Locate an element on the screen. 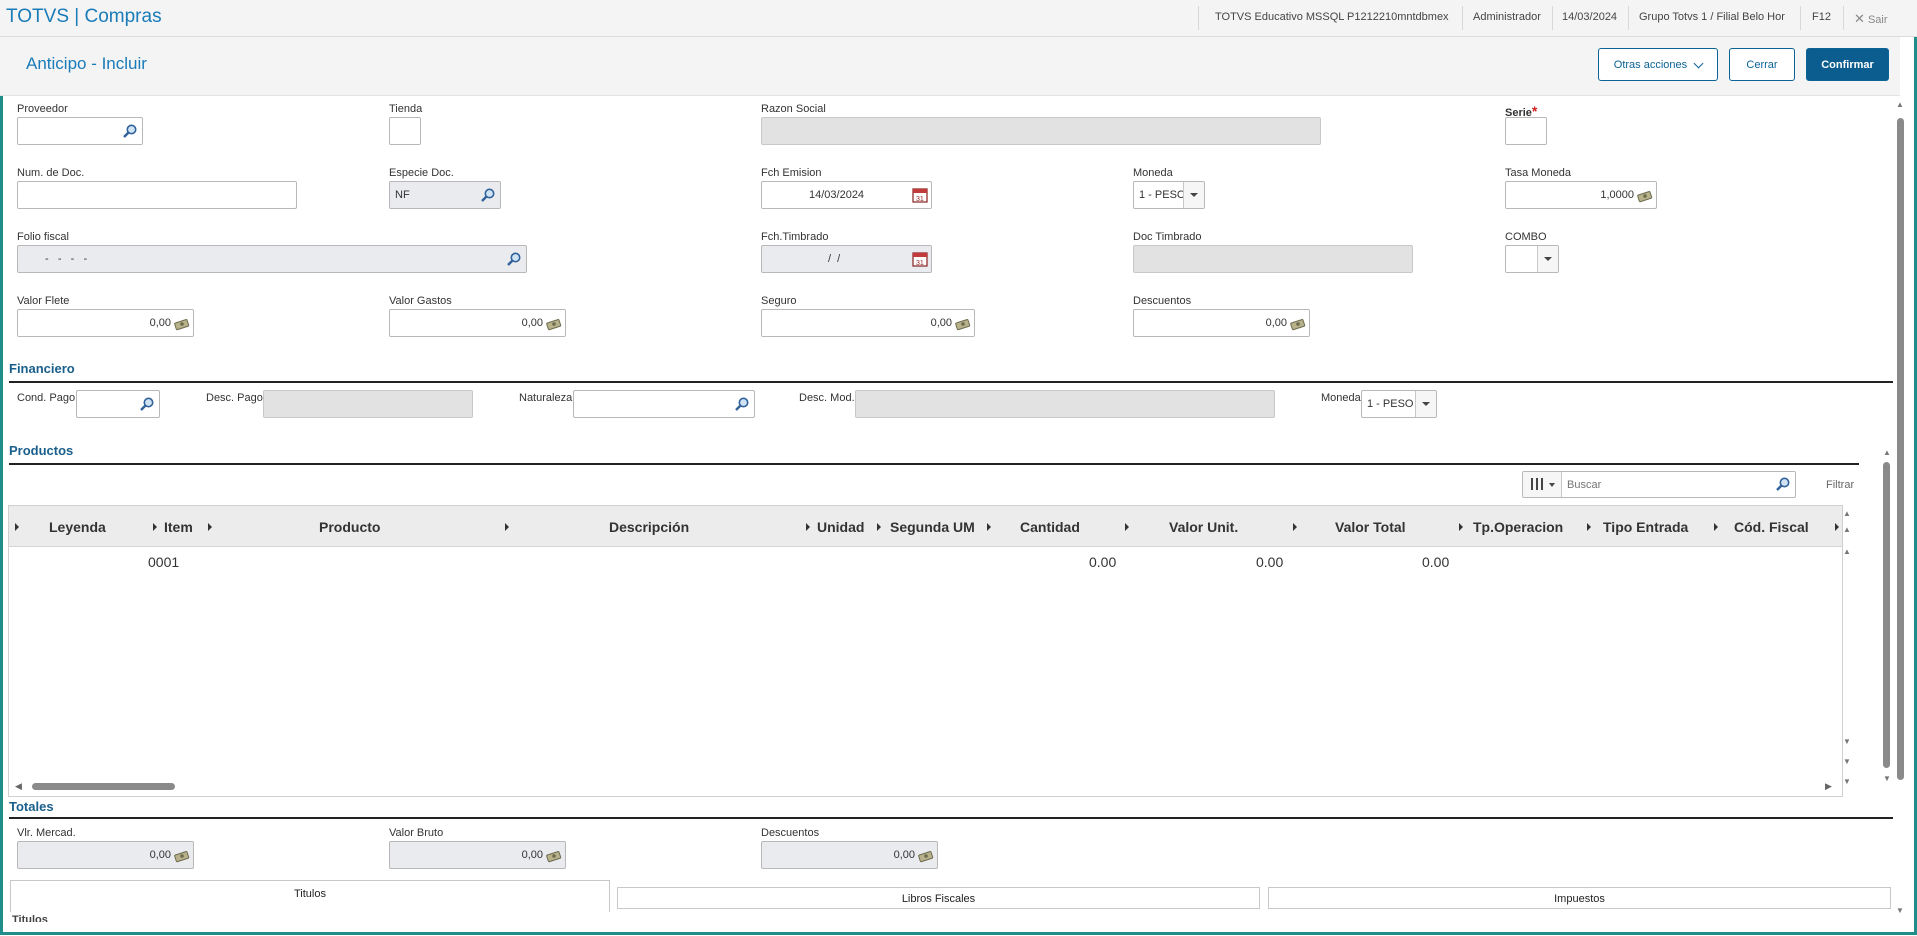 The height and width of the screenshot is (936, 1917). tasa-moneda-field: 1,0000 is located at coordinates (1581, 195).